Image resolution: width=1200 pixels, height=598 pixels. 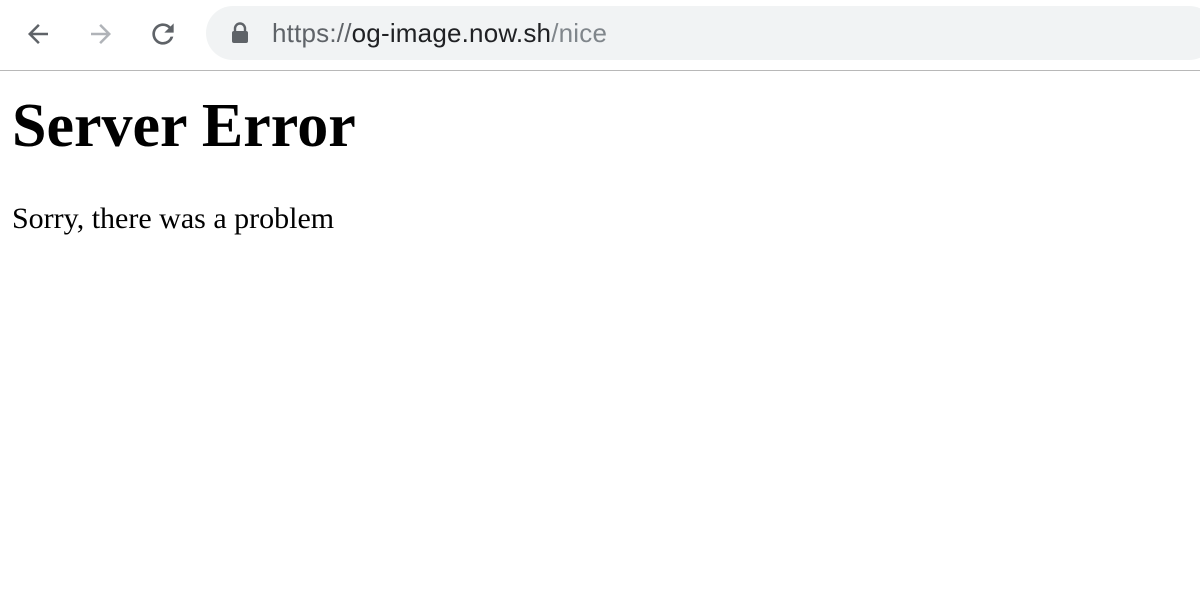 I want to click on reload-button, so click(x=163, y=34).